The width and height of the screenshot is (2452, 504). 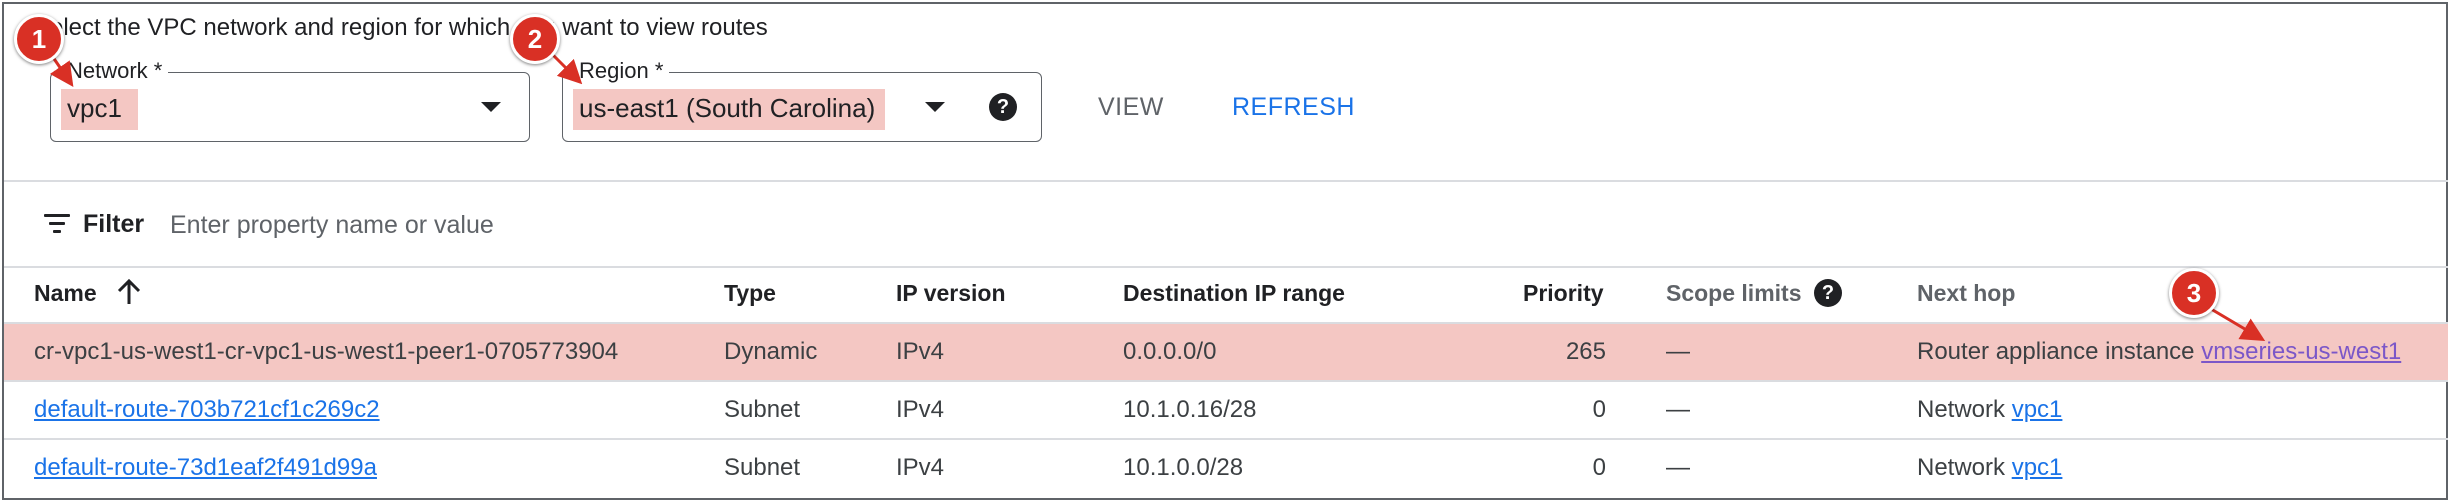 What do you see at coordinates (2194, 293) in the screenshot?
I see `callout-badge: 3` at bounding box center [2194, 293].